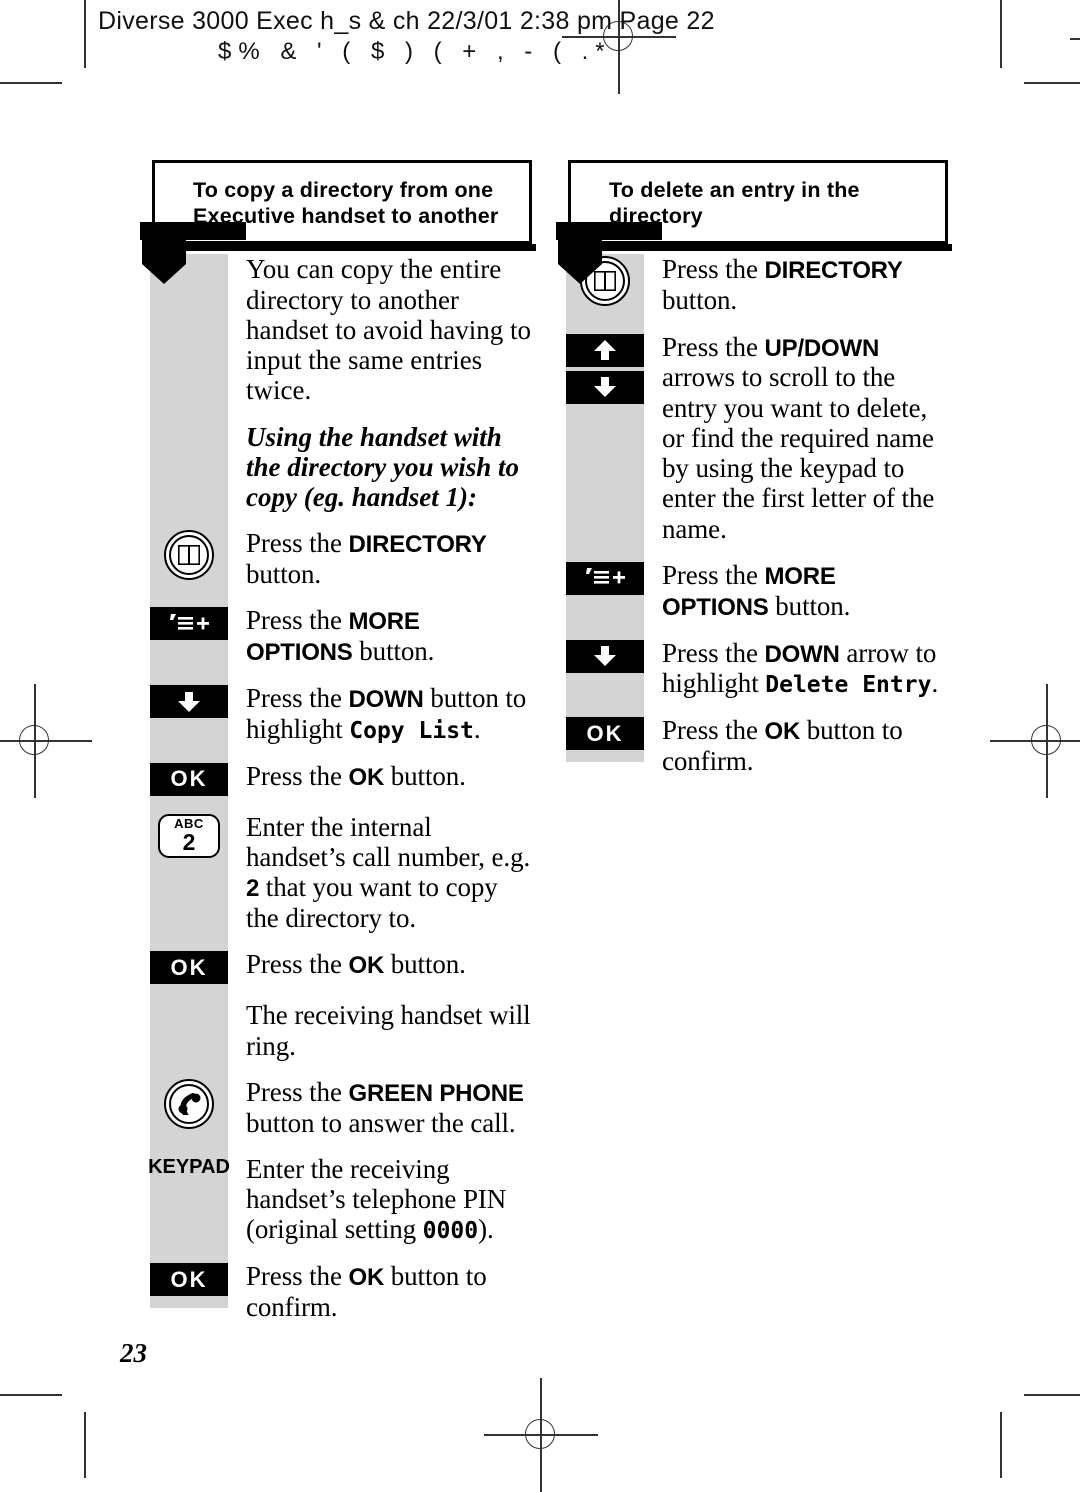 Image resolution: width=1080 pixels, height=1492 pixels. I want to click on crop-mark-top-right-vertical, so click(1001, 34).